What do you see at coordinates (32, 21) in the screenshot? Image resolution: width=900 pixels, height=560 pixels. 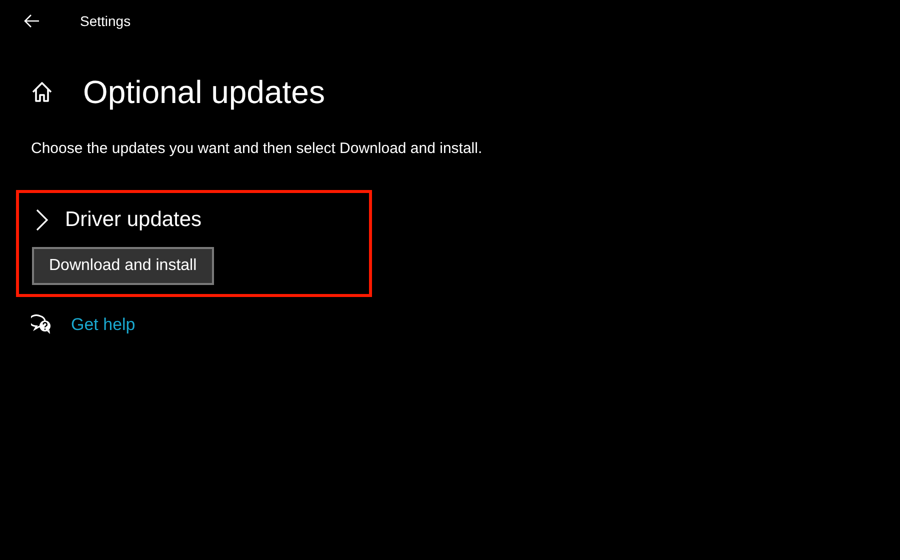 I see `back-arrow-icon` at bounding box center [32, 21].